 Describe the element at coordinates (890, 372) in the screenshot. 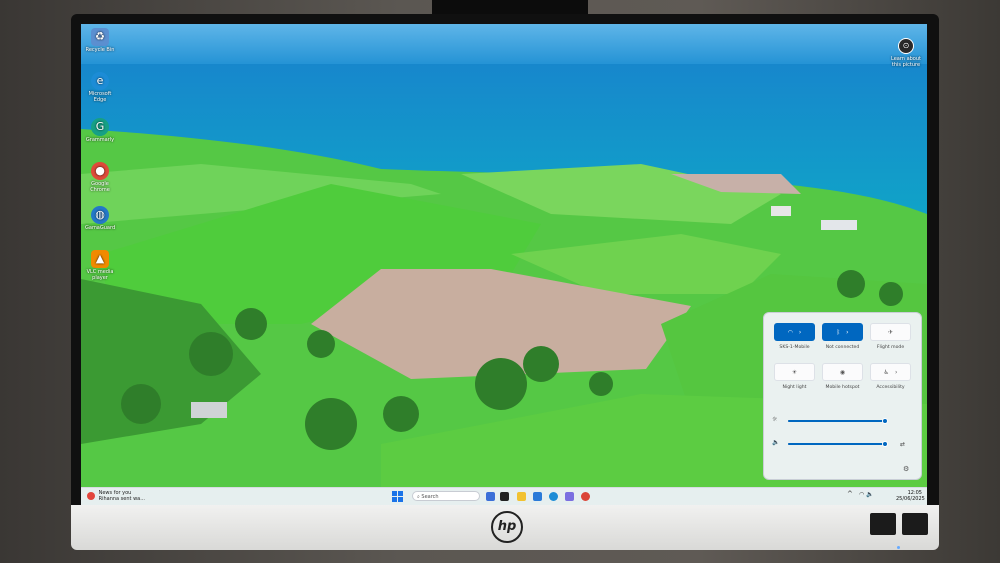

I see `accessibility-tile: ♿ ›` at that location.